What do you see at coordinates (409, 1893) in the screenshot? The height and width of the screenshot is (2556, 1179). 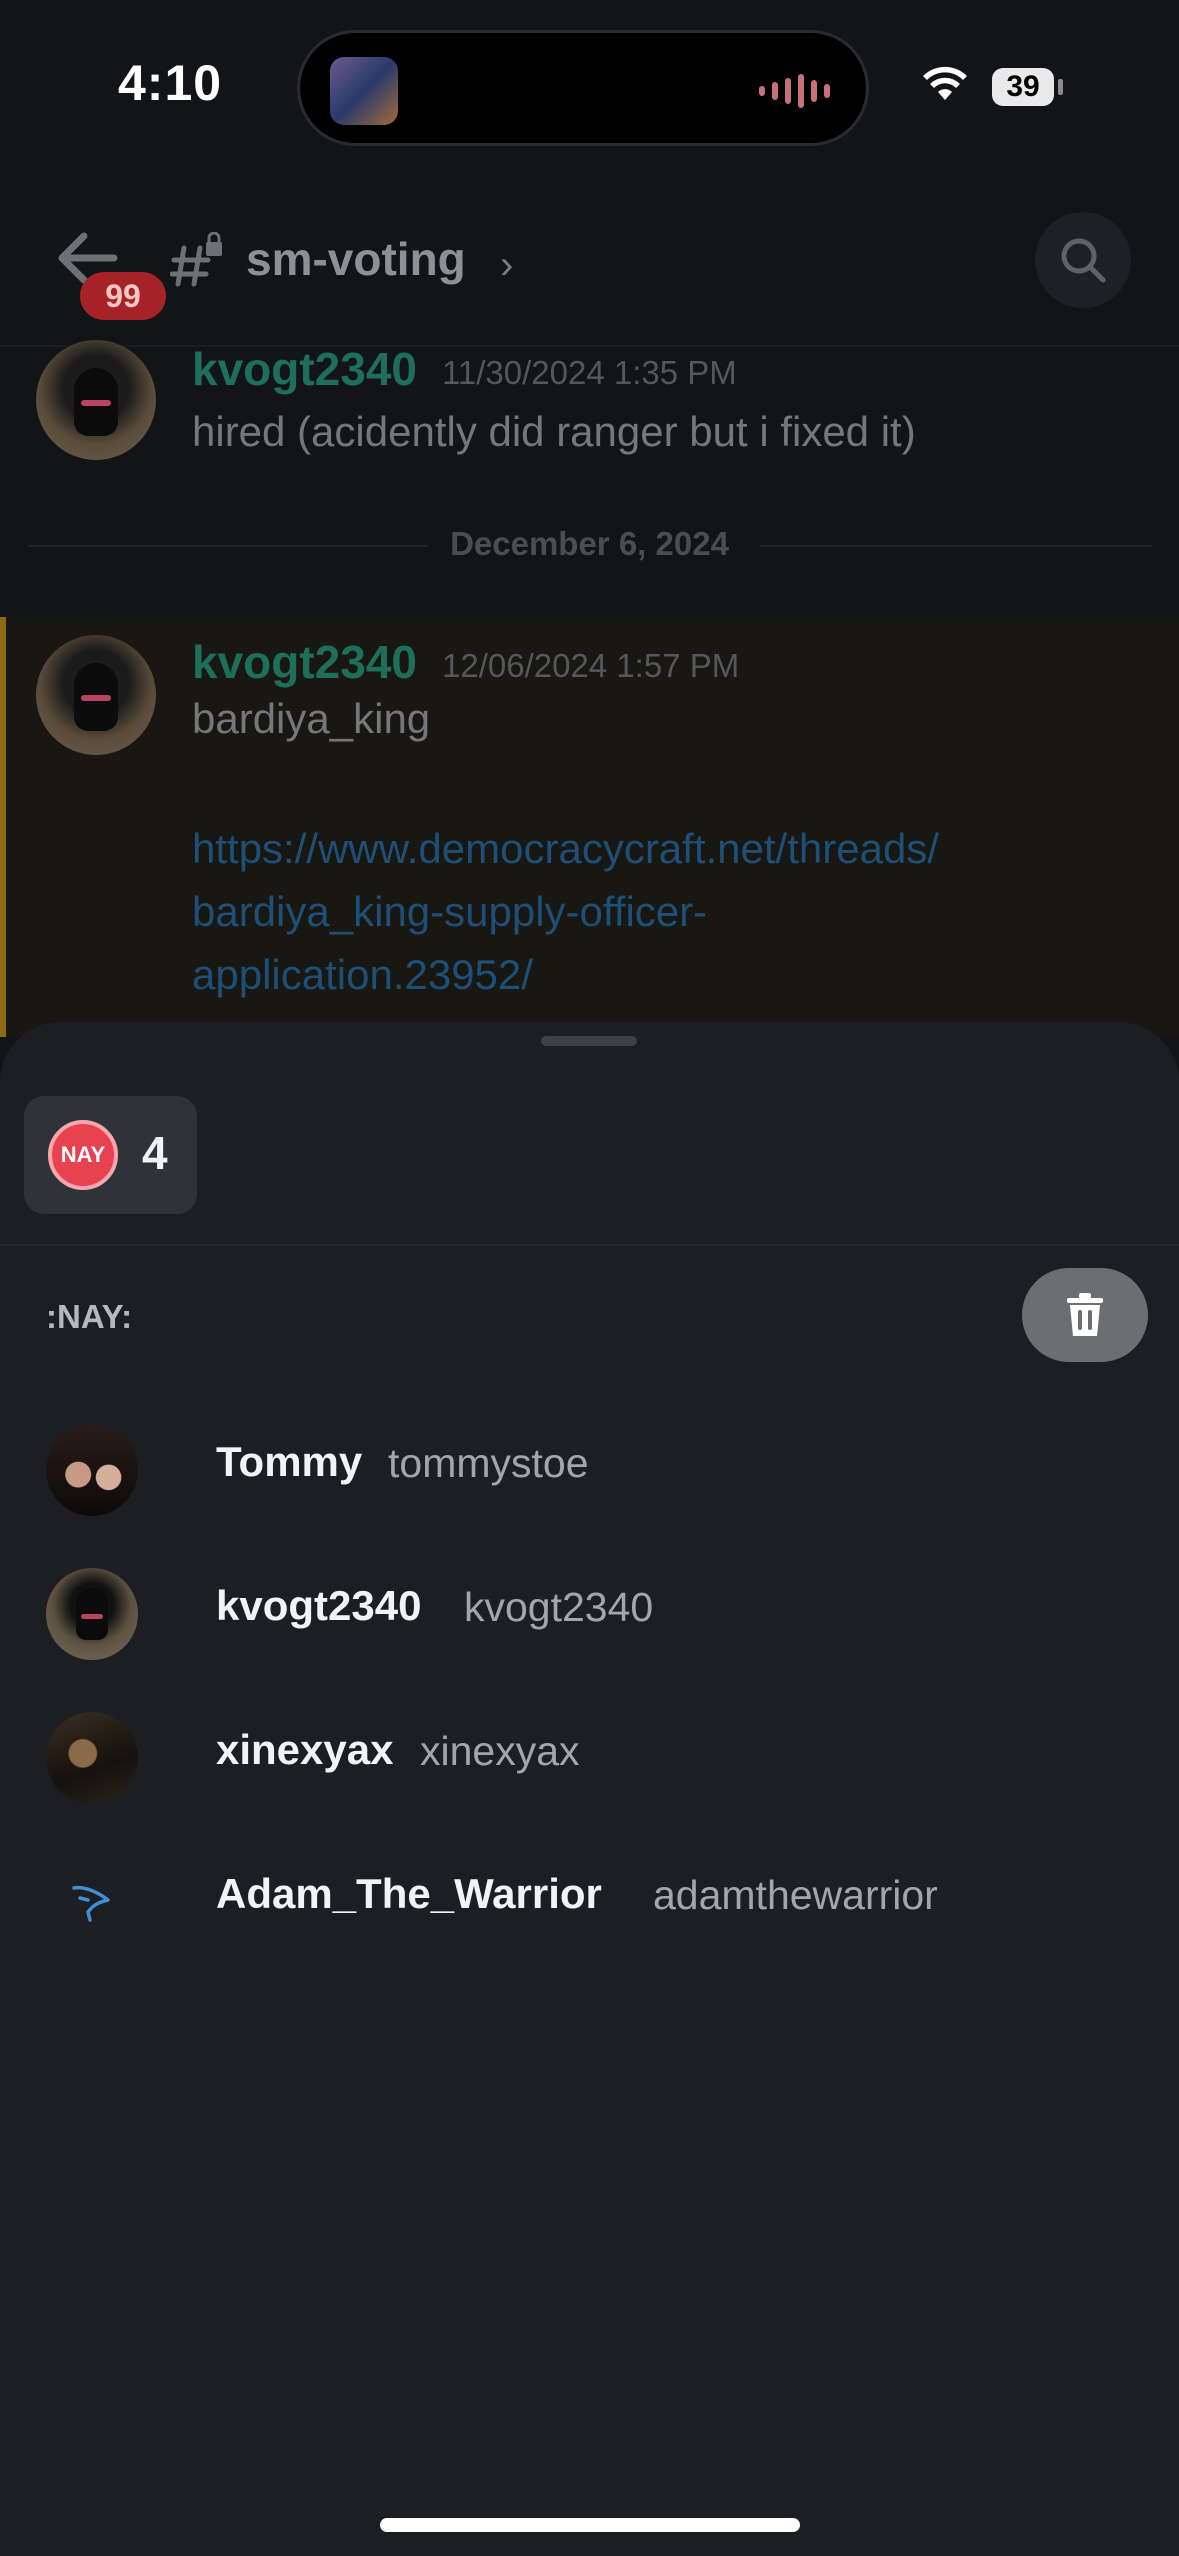 I see `user-display-name: Adam_The_Warrior` at bounding box center [409, 1893].